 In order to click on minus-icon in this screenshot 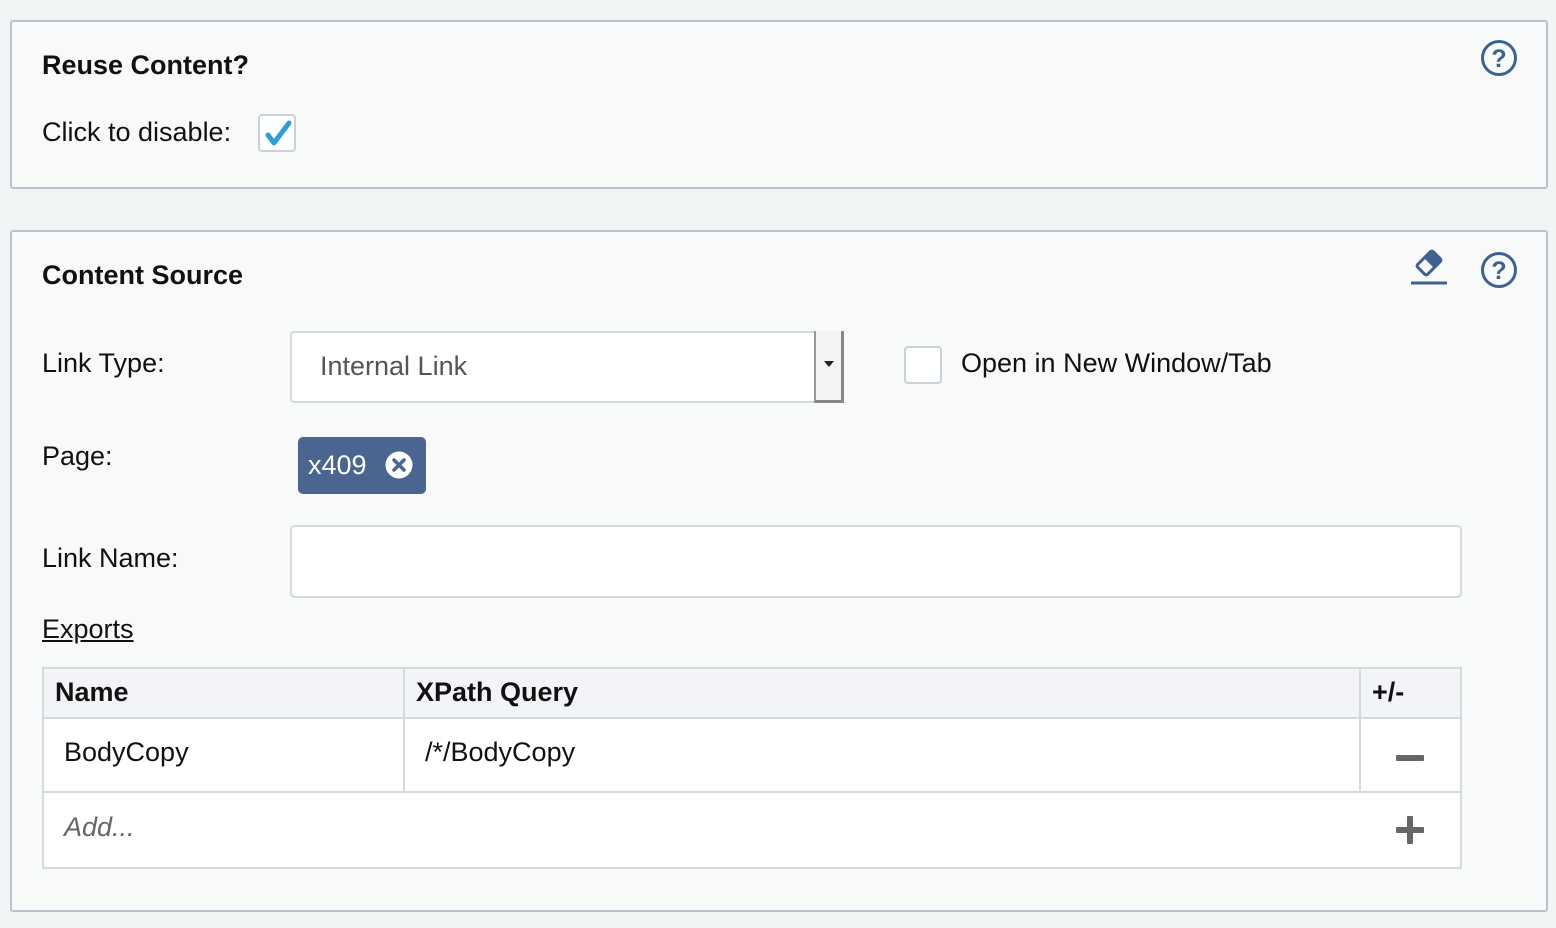, I will do `click(1410, 759)`.